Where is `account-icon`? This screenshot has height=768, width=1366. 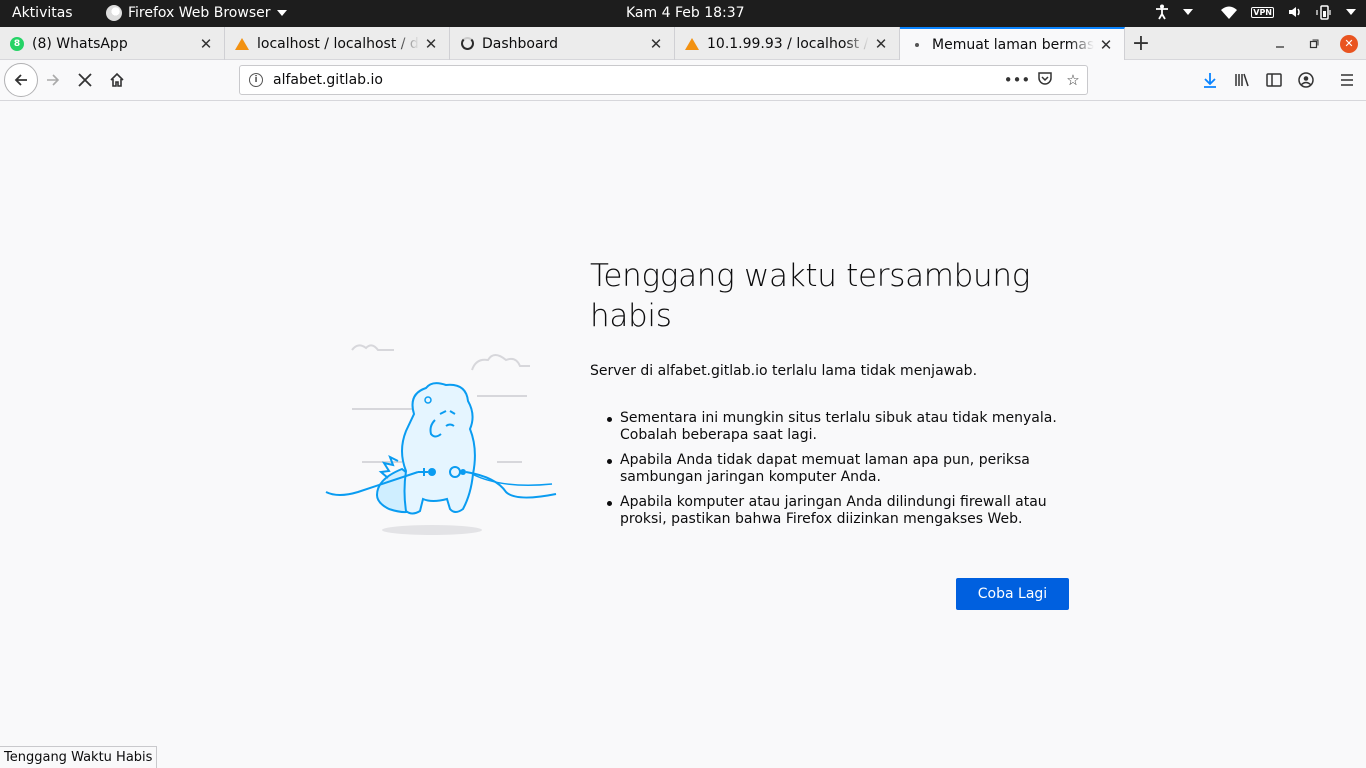
account-icon is located at coordinates (1306, 80).